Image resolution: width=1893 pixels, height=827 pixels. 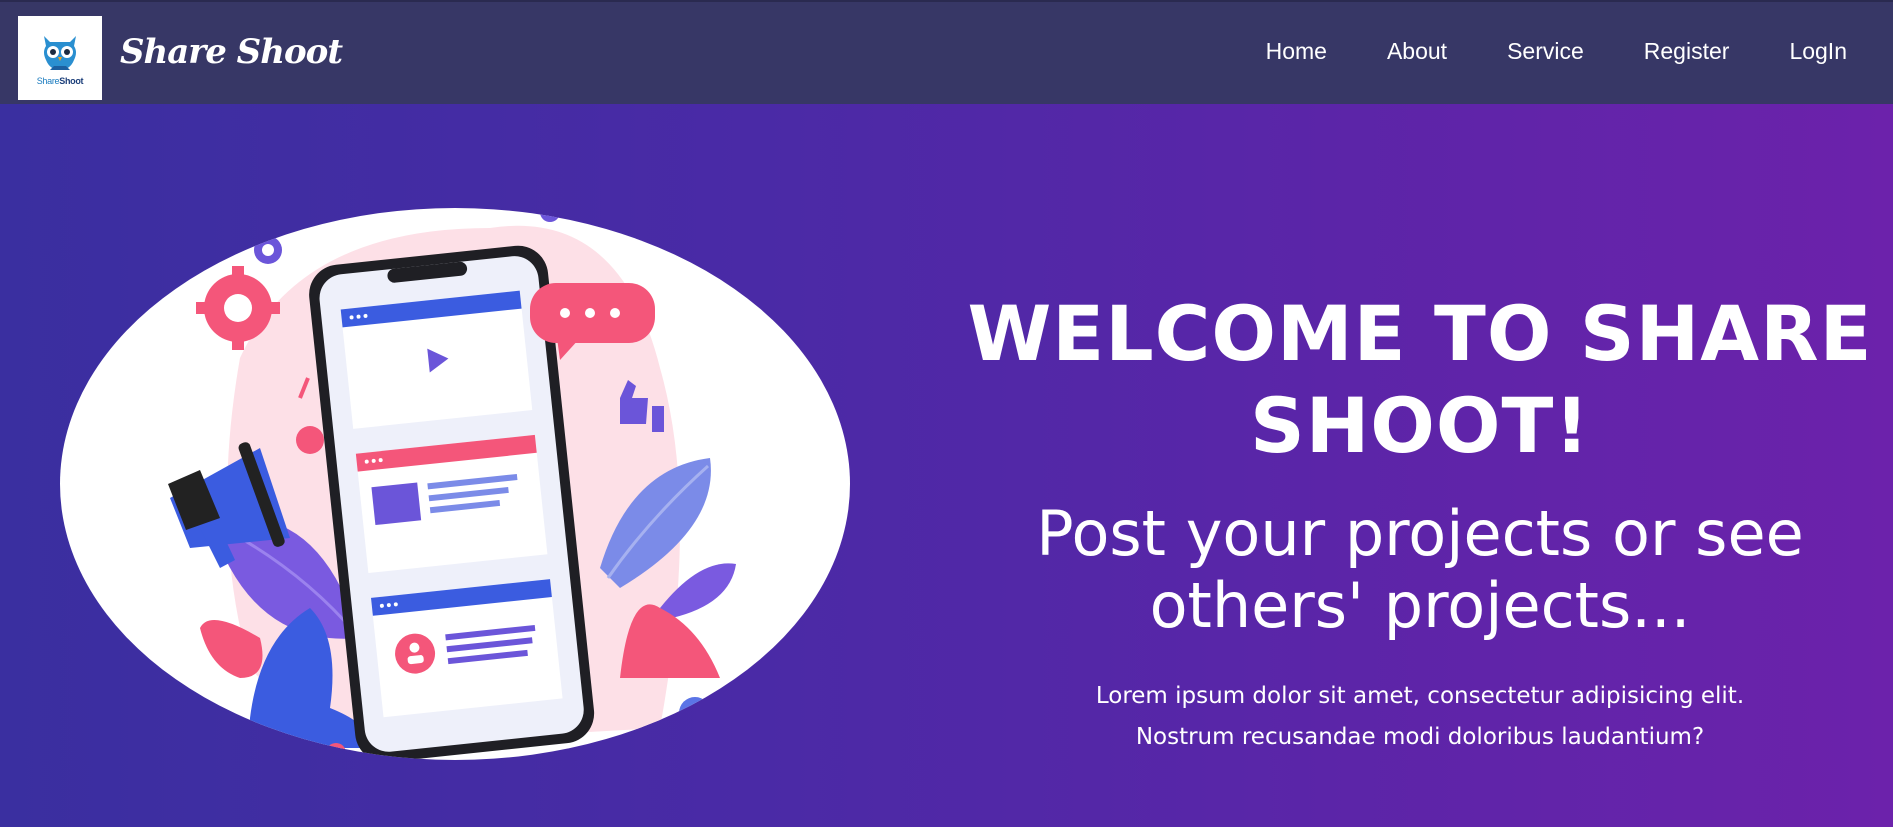 What do you see at coordinates (1420, 380) in the screenshot?
I see `hero-title: WELCOME TO SHARE SHOOT!` at bounding box center [1420, 380].